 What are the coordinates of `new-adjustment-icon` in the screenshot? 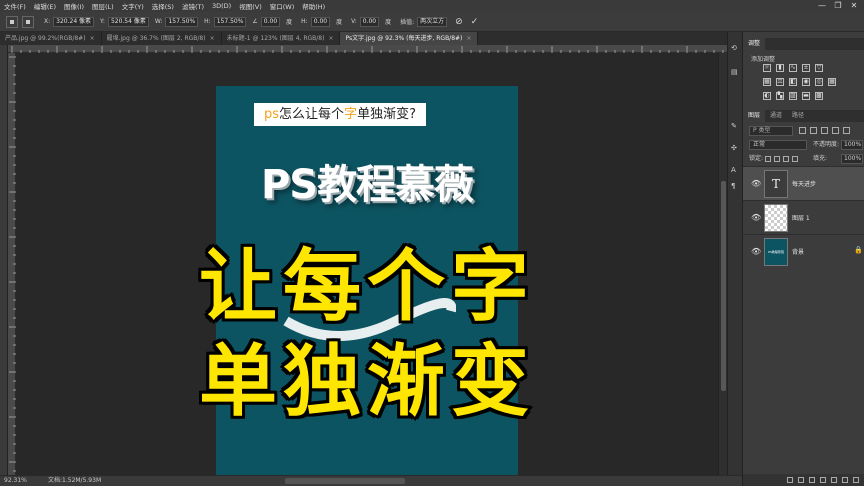 It's located at (823, 480).